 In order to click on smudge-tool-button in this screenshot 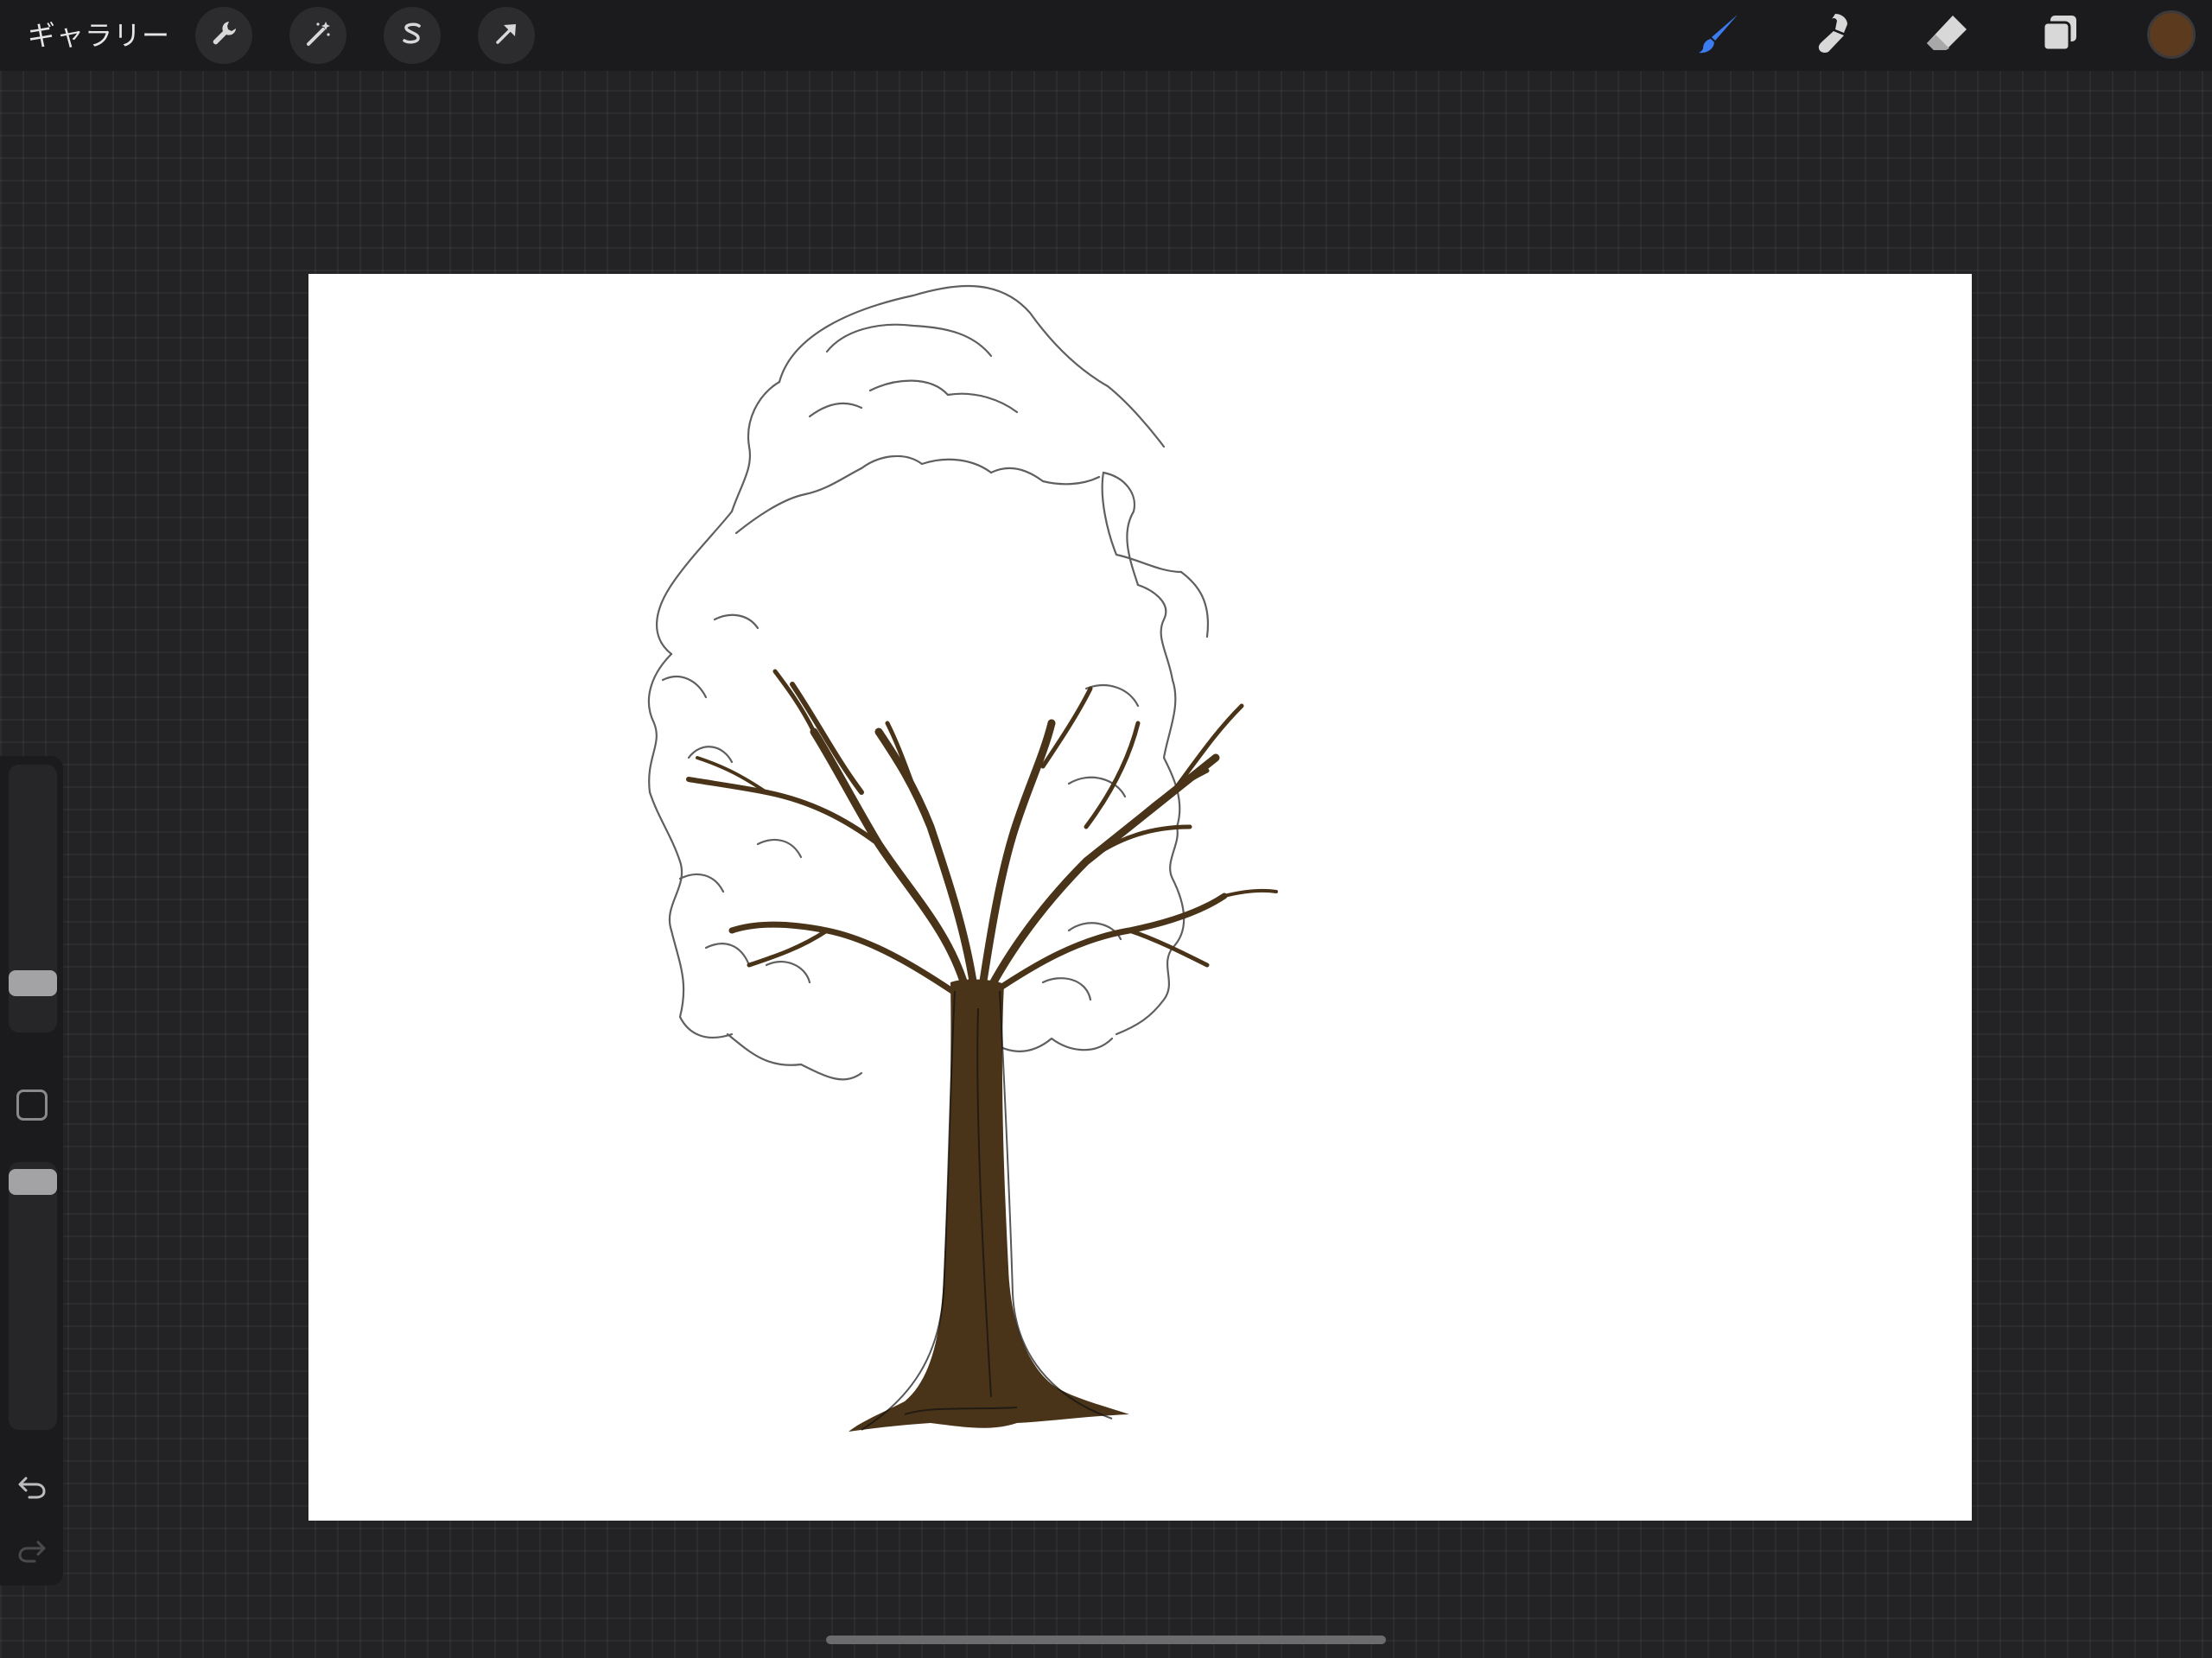, I will do `click(1832, 35)`.